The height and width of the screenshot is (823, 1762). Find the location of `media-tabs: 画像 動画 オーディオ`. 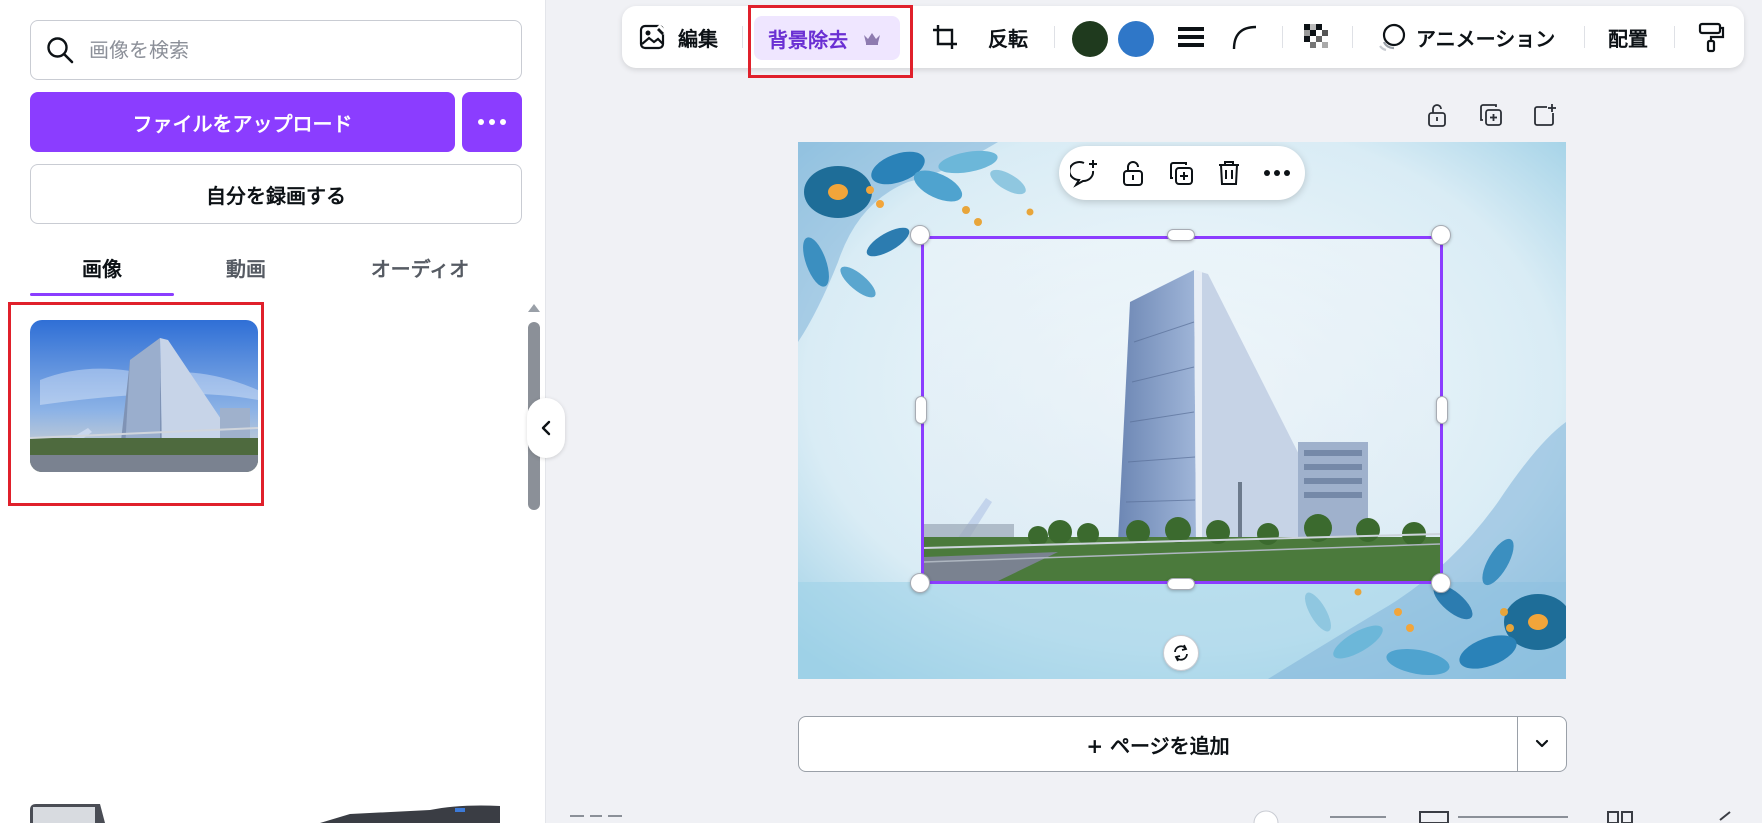

media-tabs: 画像 動画 オーディオ is located at coordinates (276, 267).